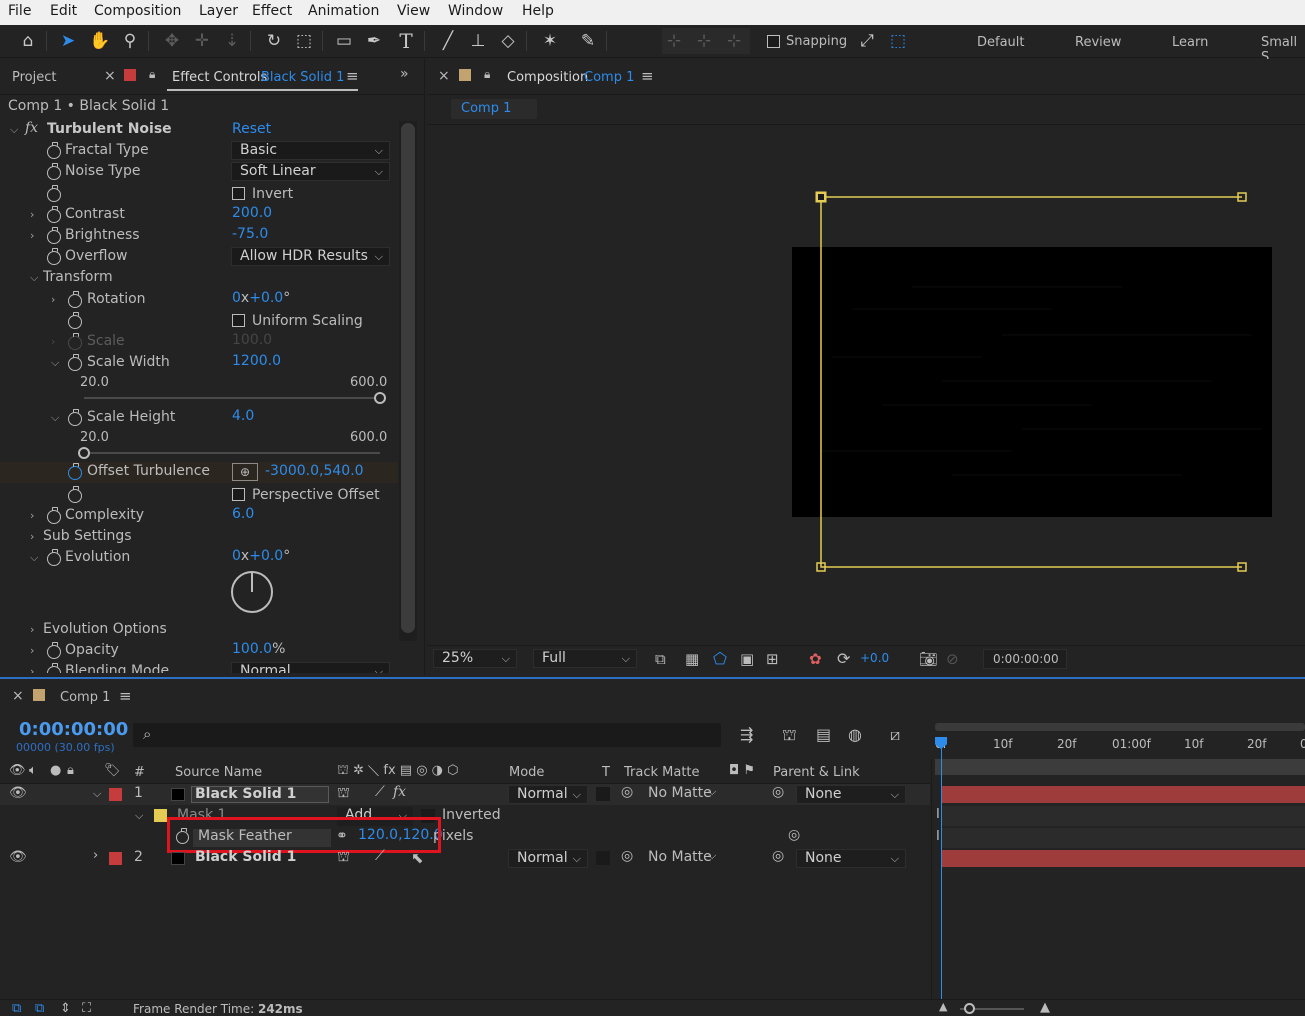 The image size is (1305, 1016). What do you see at coordinates (202, 41) in the screenshot?
I see `pan-tool-icon: ✛` at bounding box center [202, 41].